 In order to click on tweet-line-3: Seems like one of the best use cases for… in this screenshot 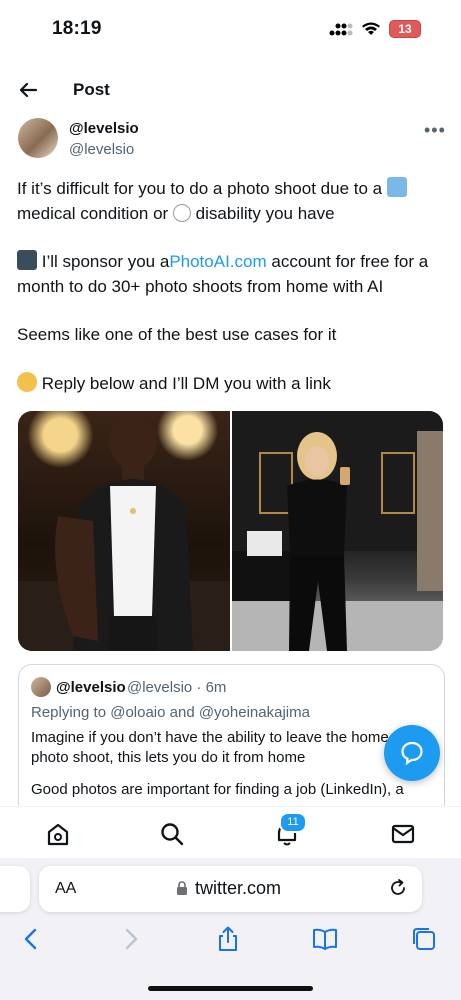, I will do `click(177, 334)`.